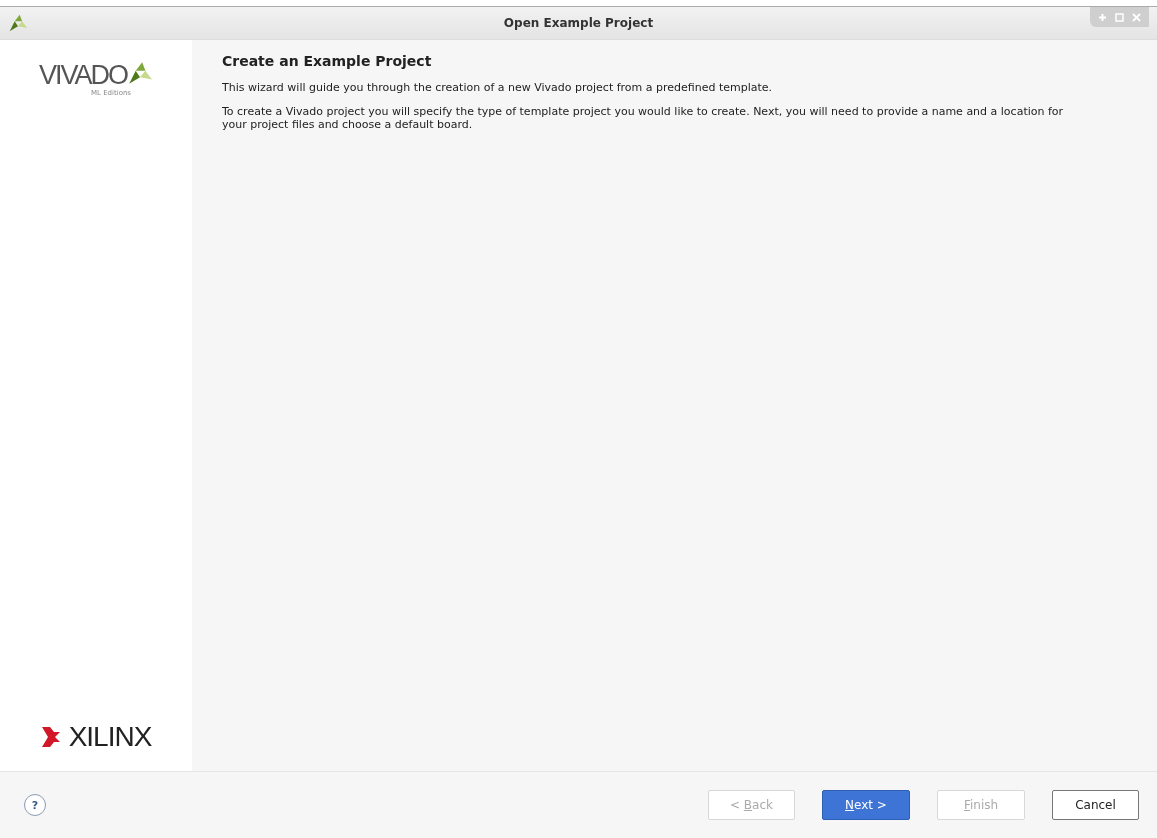 The width and height of the screenshot is (1157, 838). I want to click on next-button: Next >, so click(866, 805).